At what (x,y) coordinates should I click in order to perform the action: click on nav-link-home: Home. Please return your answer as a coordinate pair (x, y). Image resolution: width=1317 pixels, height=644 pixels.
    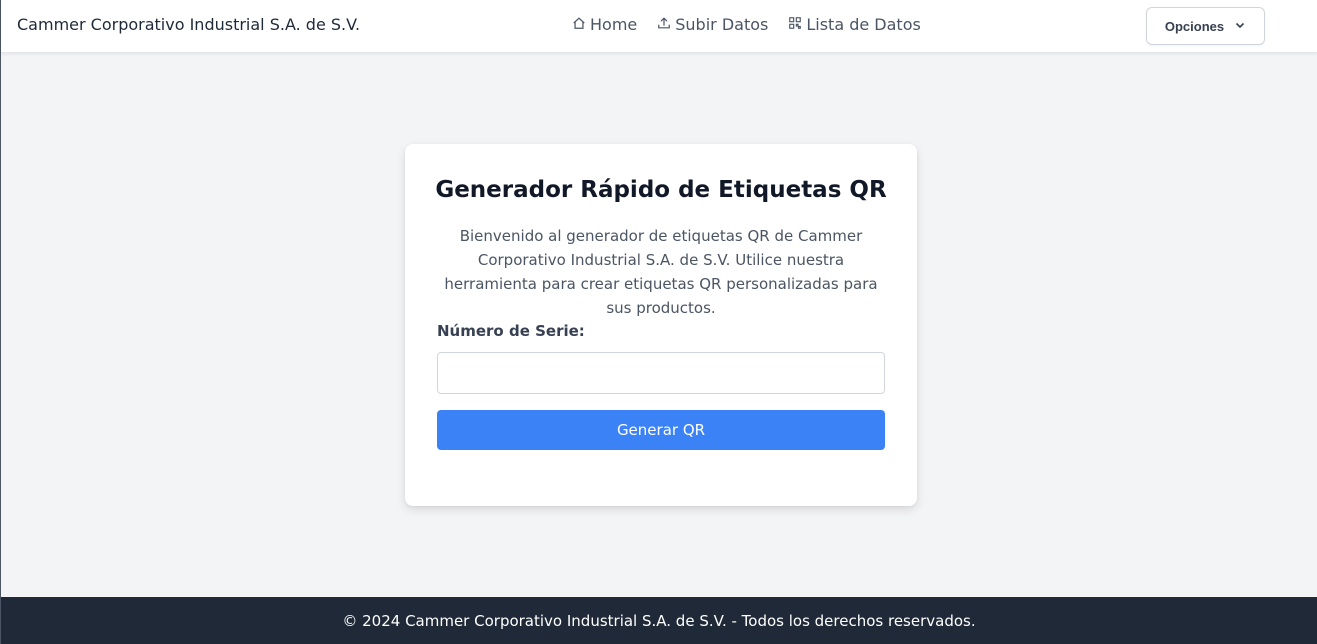
    Looking at the image, I should click on (604, 24).